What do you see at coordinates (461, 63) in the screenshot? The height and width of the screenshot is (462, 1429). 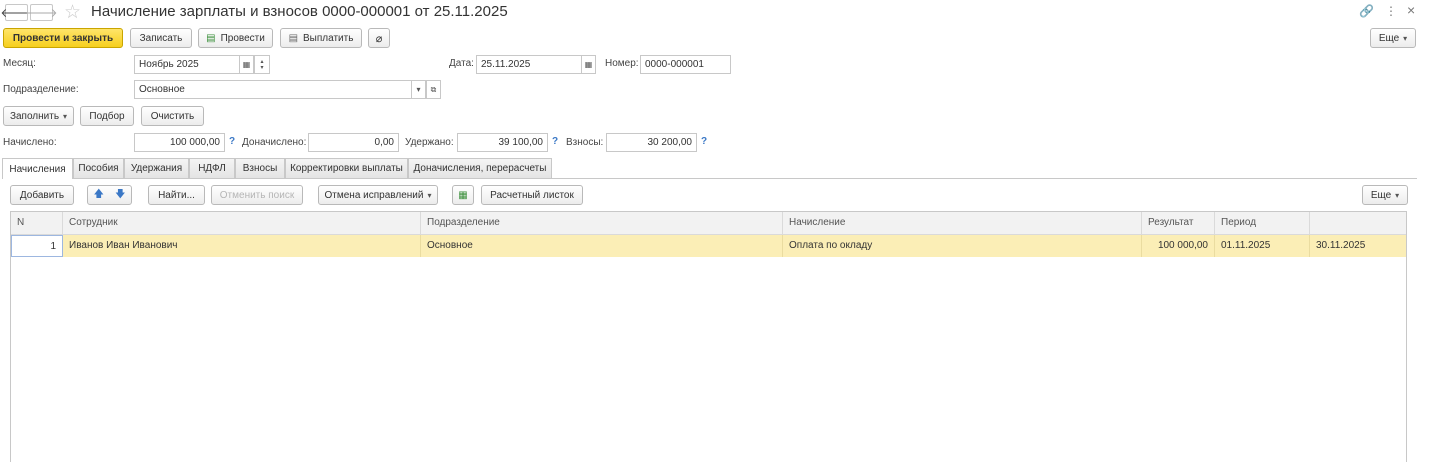 I see `date-label: Дата:` at bounding box center [461, 63].